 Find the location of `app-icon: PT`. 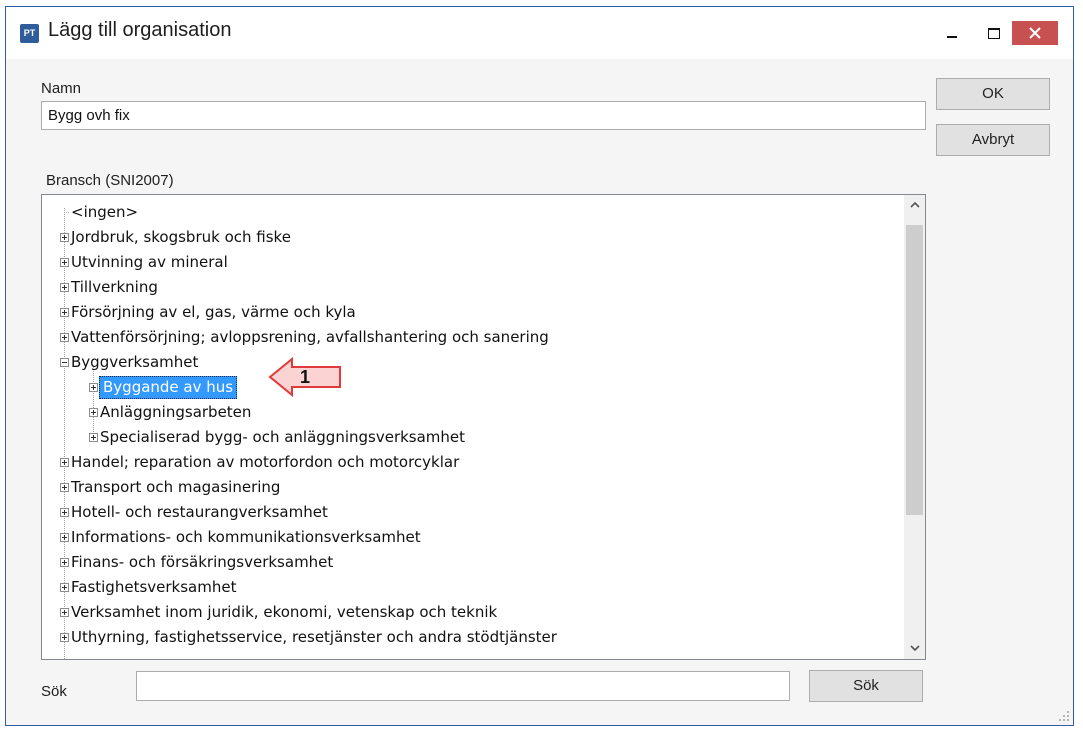

app-icon: PT is located at coordinates (29, 33).